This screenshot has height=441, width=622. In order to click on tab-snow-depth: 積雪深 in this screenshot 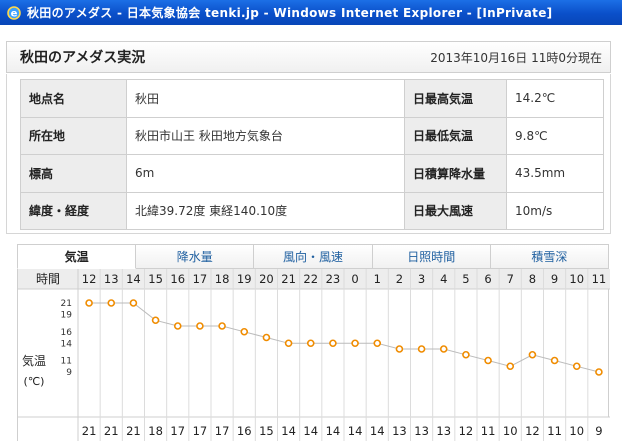, I will do `click(550, 256)`.